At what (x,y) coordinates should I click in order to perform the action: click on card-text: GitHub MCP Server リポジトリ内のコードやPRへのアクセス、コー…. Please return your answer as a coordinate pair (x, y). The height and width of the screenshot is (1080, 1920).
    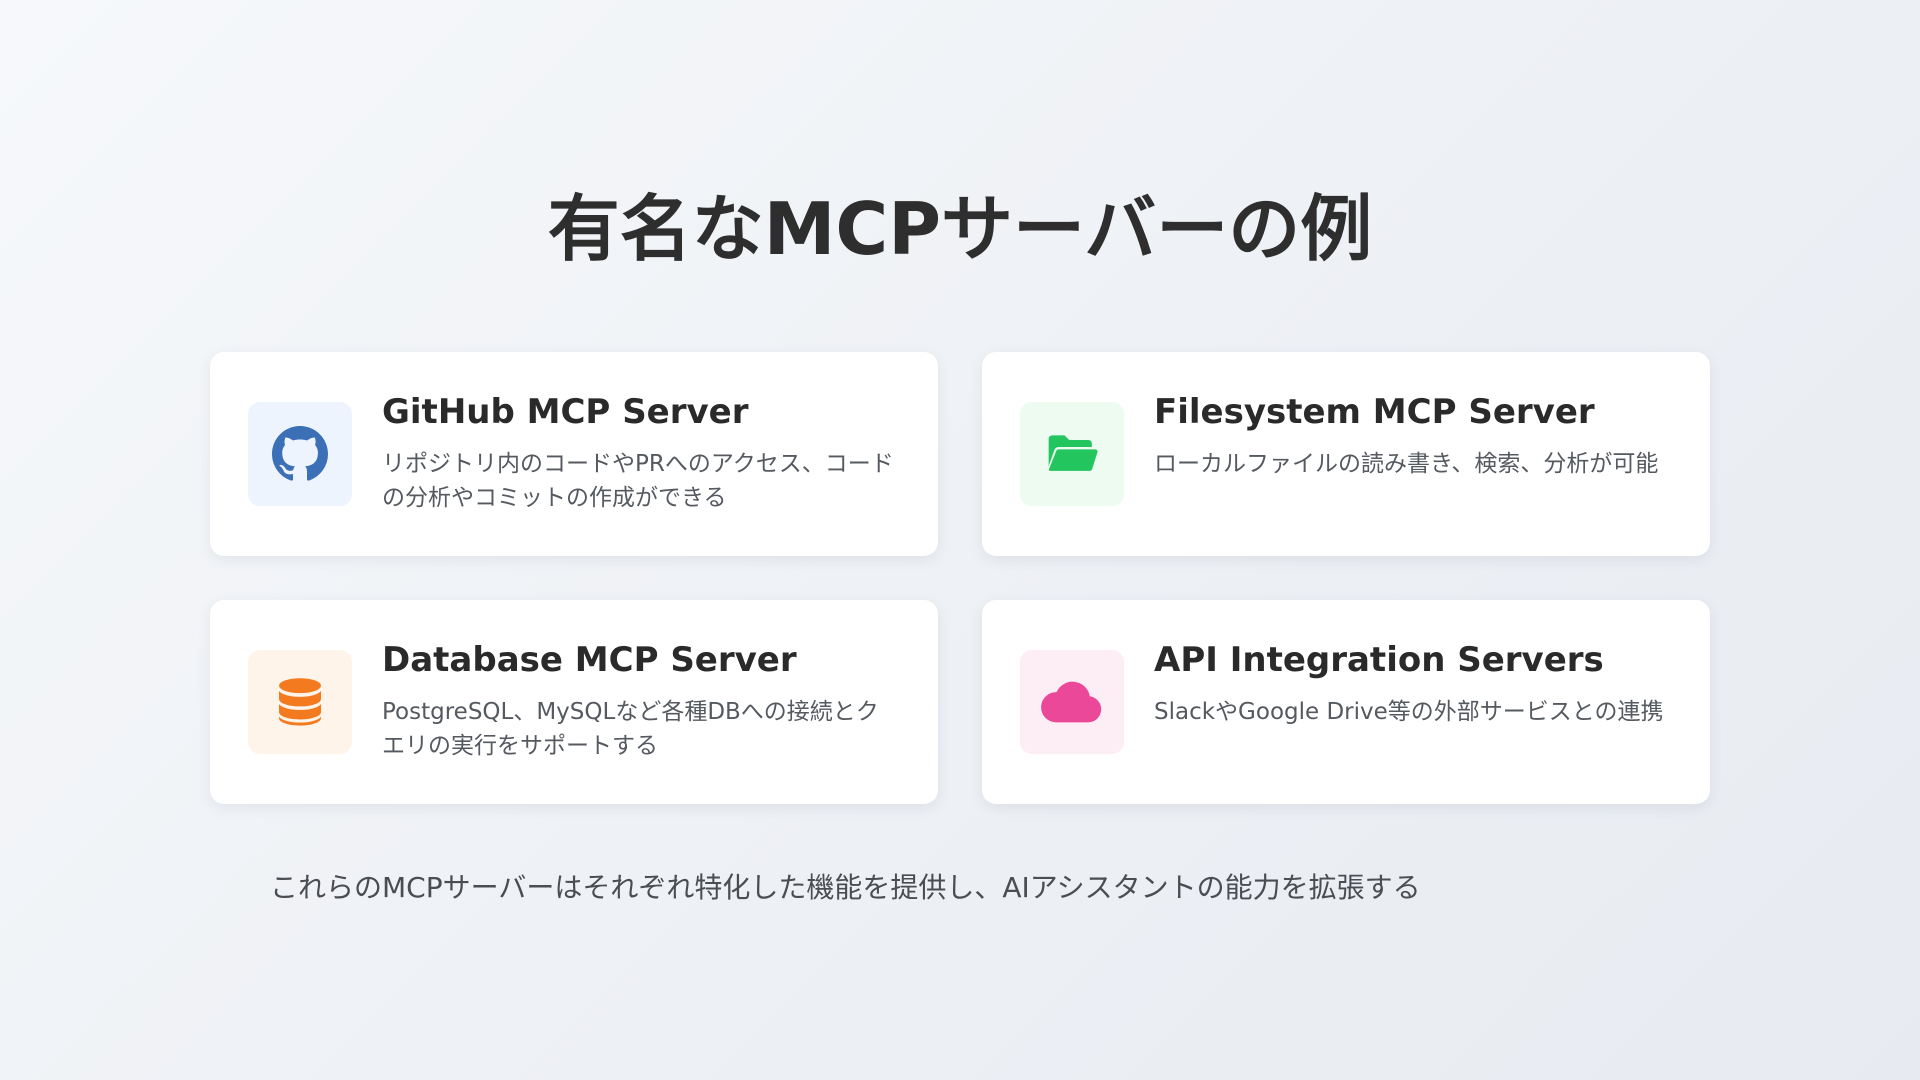
    Looking at the image, I should click on (640, 453).